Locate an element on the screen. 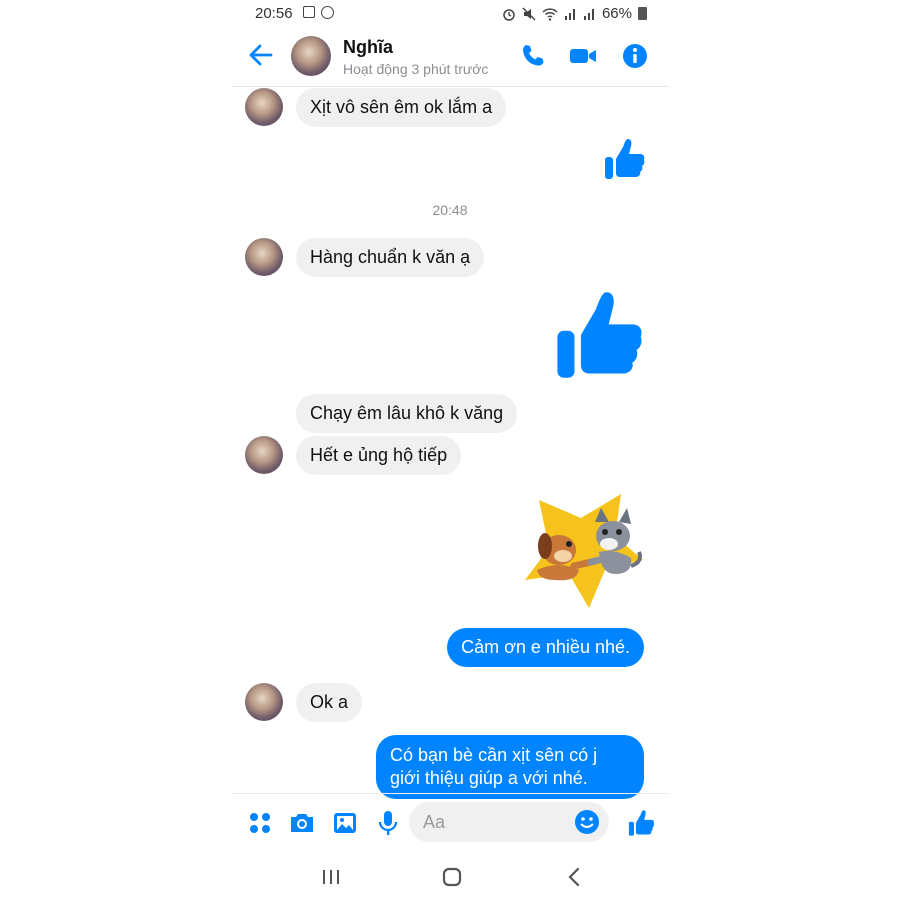 This screenshot has width=900, height=900. check-notification-icon is located at coordinates (309, 12).